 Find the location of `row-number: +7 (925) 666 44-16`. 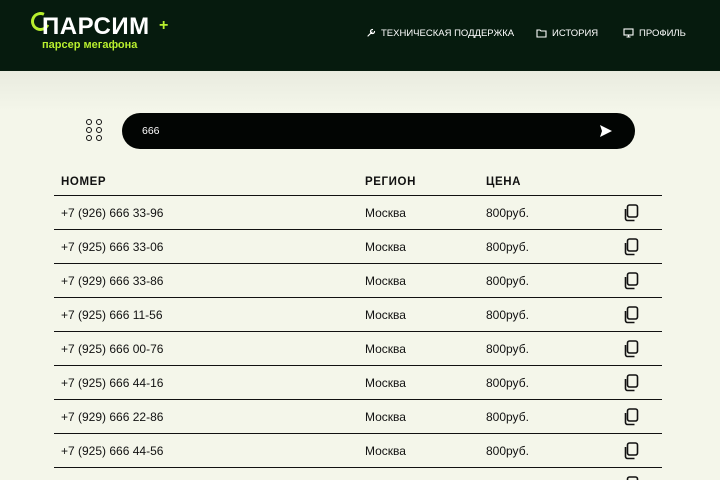

row-number: +7 (925) 666 44-16 is located at coordinates (112, 383).